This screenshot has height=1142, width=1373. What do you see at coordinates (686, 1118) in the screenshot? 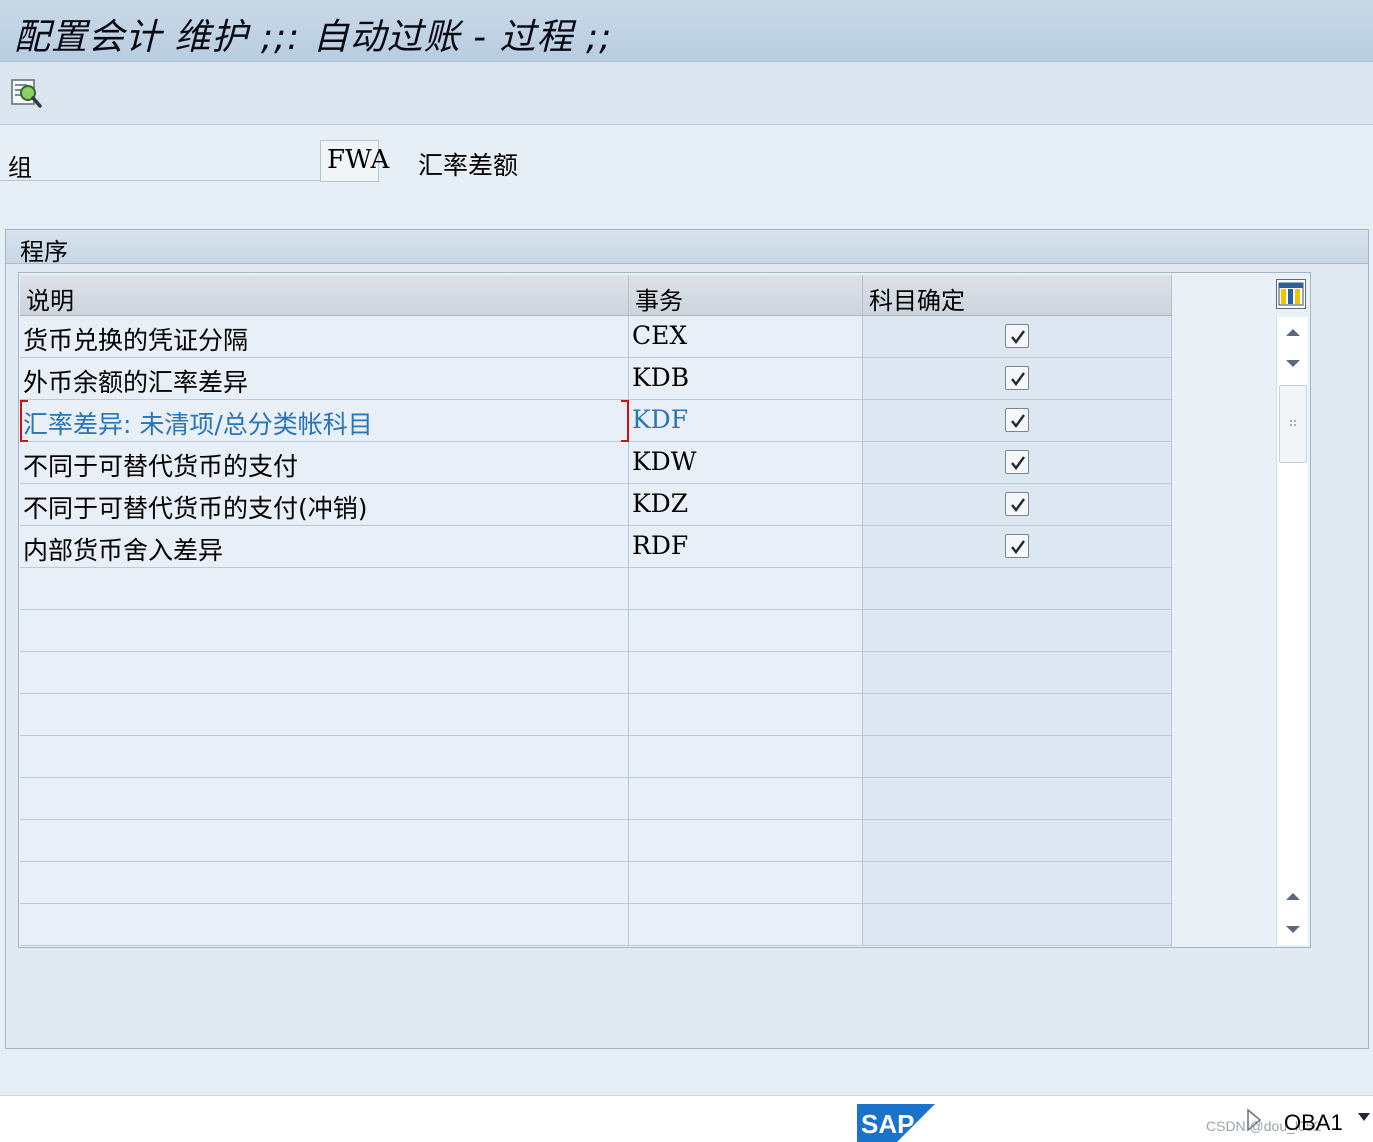
I see `status-bar: SAP CSDN @dou_l052 OBA1` at bounding box center [686, 1118].